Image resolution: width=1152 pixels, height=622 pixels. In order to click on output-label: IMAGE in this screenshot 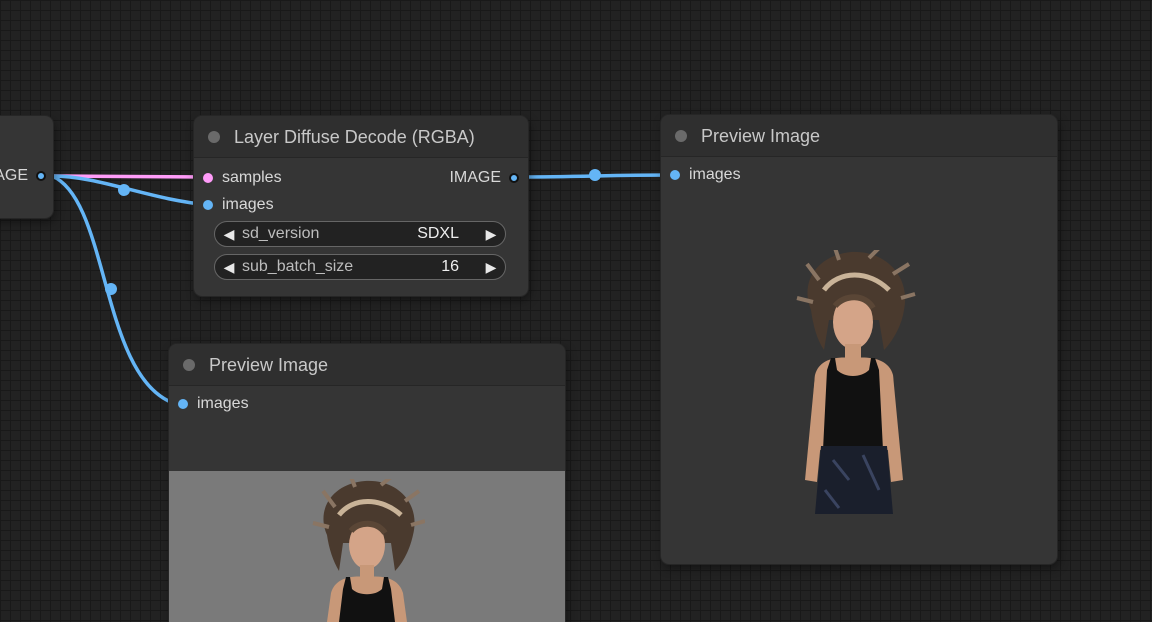, I will do `click(475, 177)`.